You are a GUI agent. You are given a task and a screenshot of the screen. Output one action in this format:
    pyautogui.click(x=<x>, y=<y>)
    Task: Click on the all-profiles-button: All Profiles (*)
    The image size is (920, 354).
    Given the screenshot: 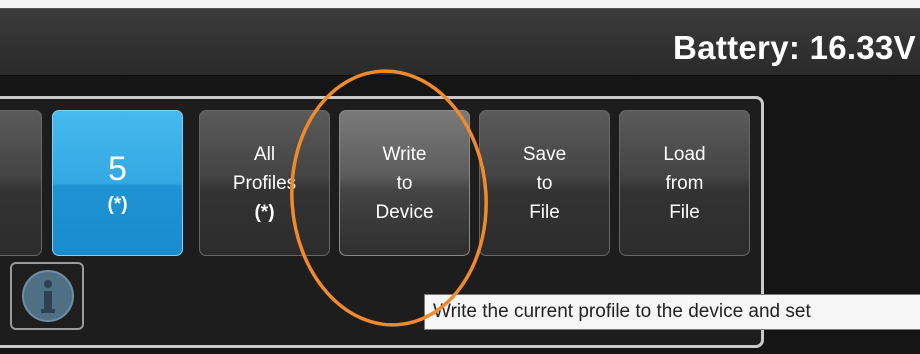 What is the action you would take?
    pyautogui.click(x=264, y=183)
    